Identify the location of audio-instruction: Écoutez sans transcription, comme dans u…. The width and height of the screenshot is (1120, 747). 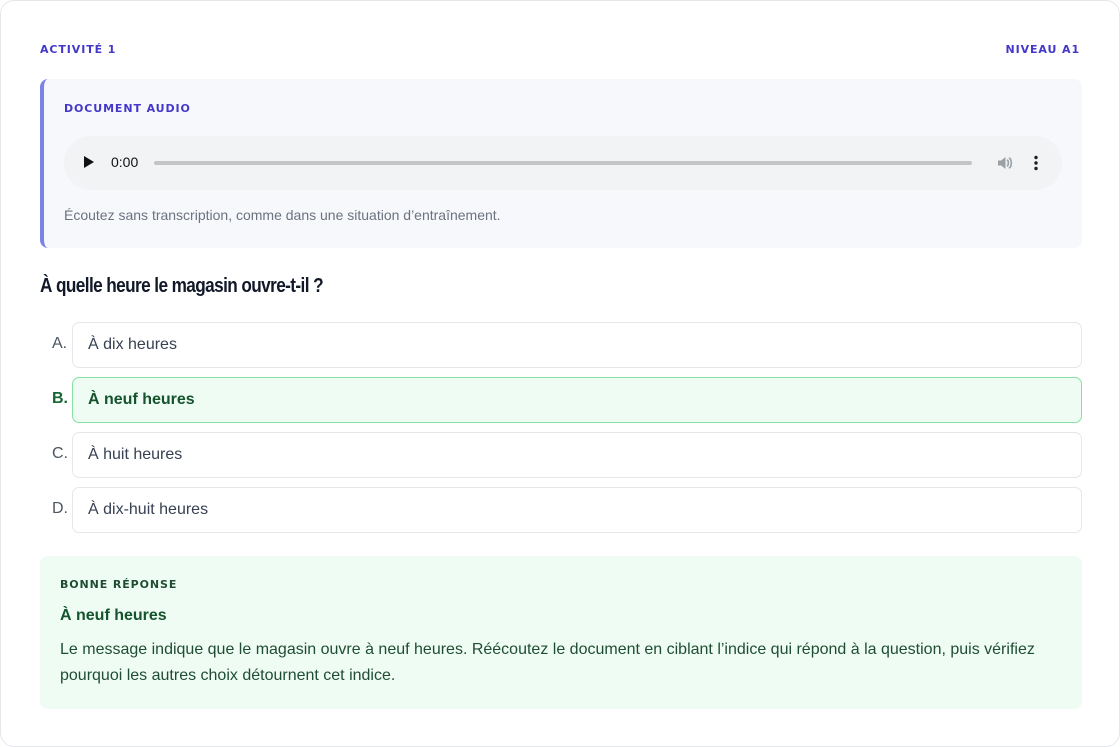
(282, 215).